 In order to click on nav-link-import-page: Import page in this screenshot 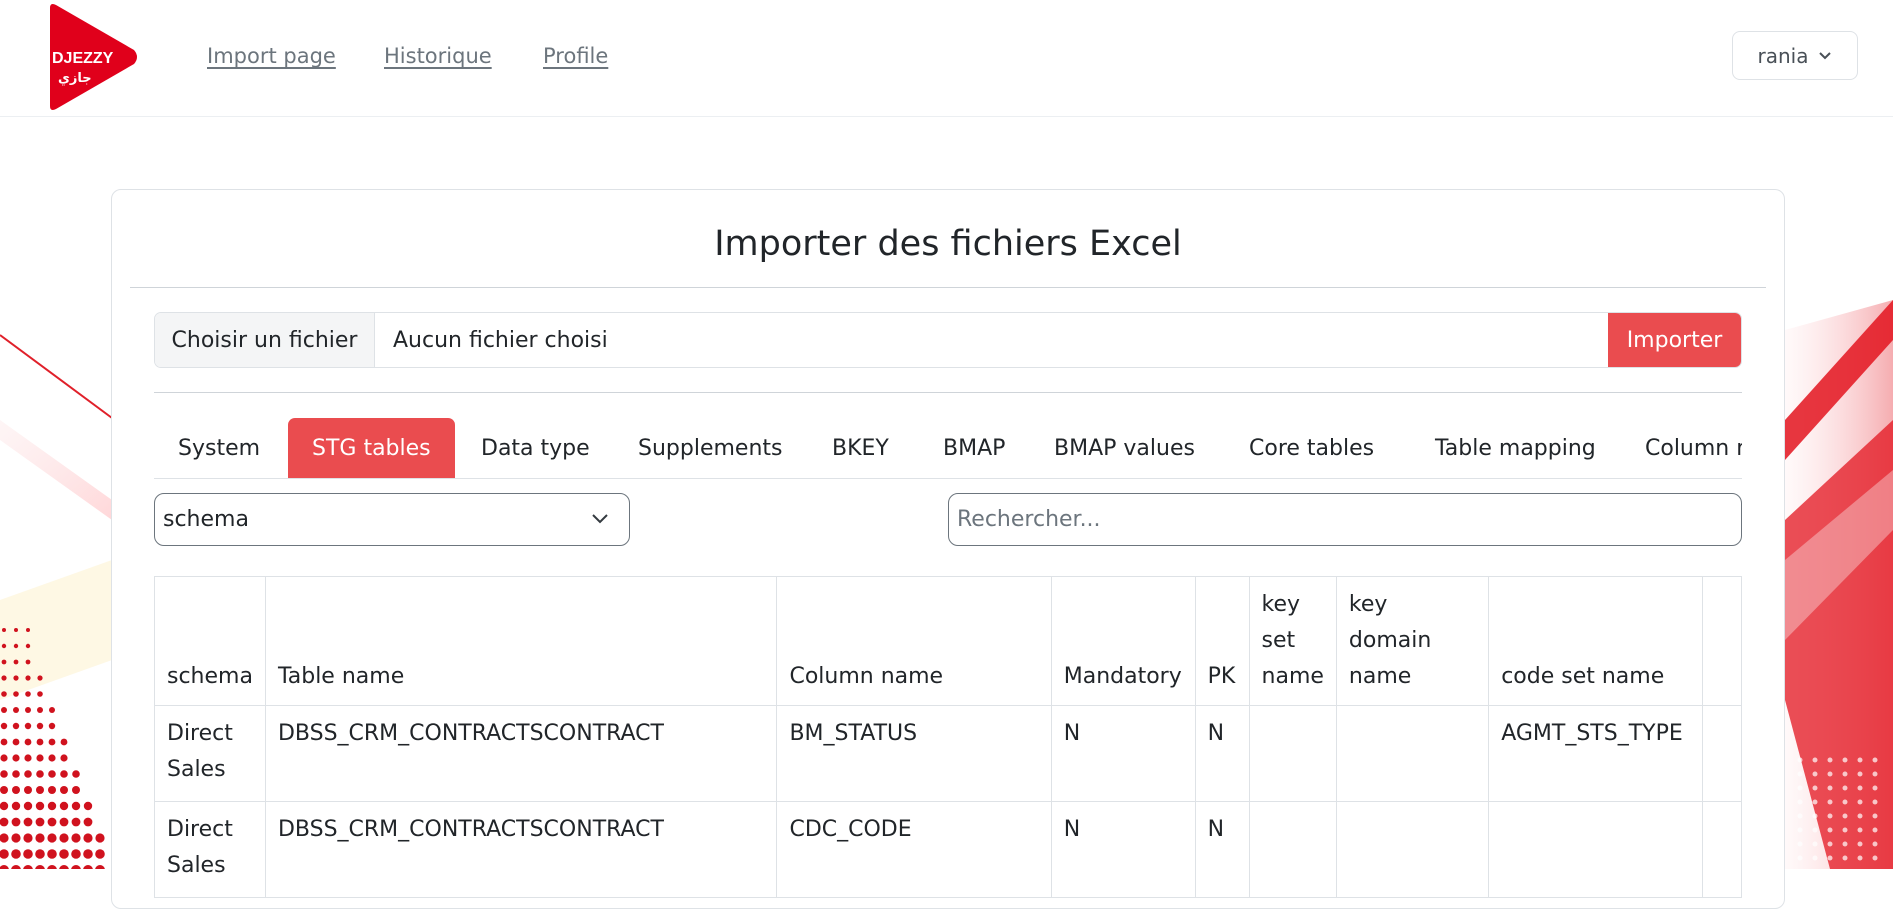, I will do `click(271, 56)`.